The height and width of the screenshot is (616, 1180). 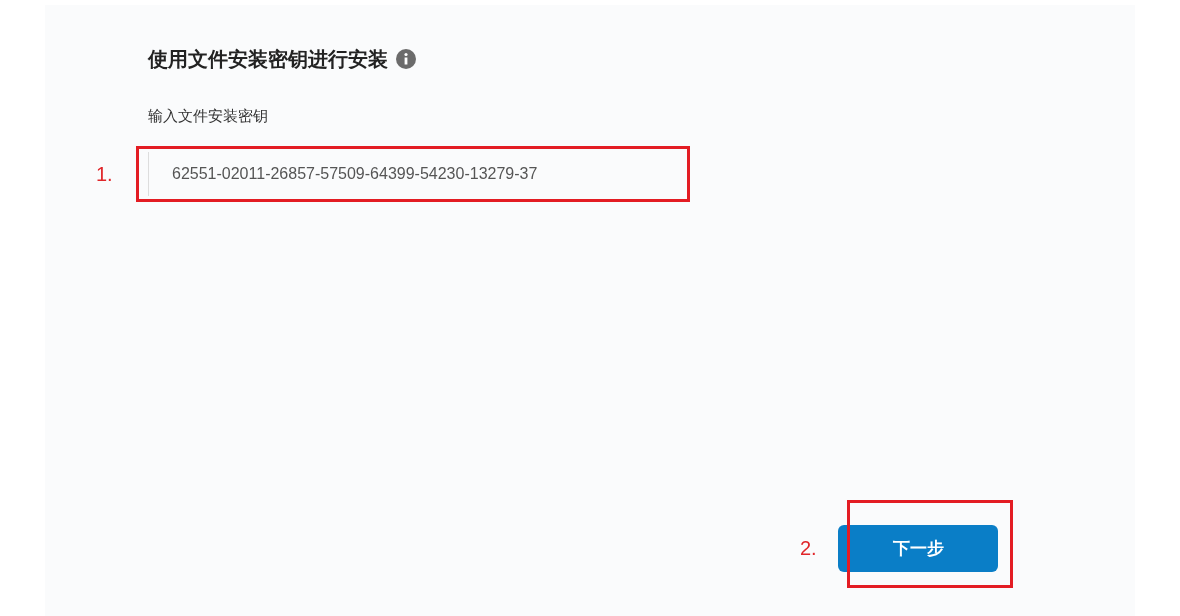 I want to click on step-marker: 1., so click(x=105, y=174).